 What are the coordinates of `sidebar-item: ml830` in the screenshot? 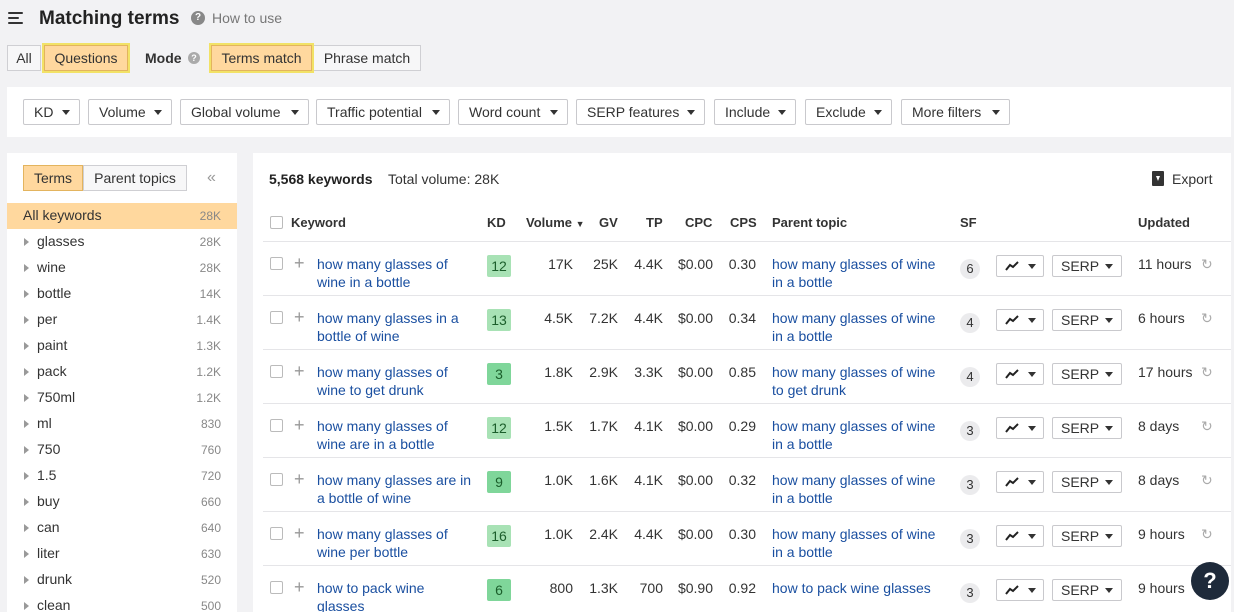 It's located at (122, 424).